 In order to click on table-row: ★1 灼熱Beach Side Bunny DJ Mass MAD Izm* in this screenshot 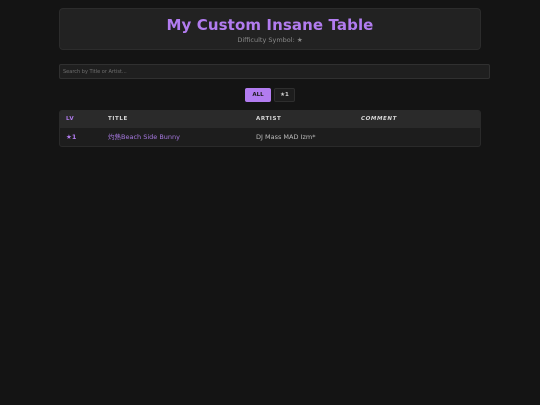, I will do `click(270, 137)`.